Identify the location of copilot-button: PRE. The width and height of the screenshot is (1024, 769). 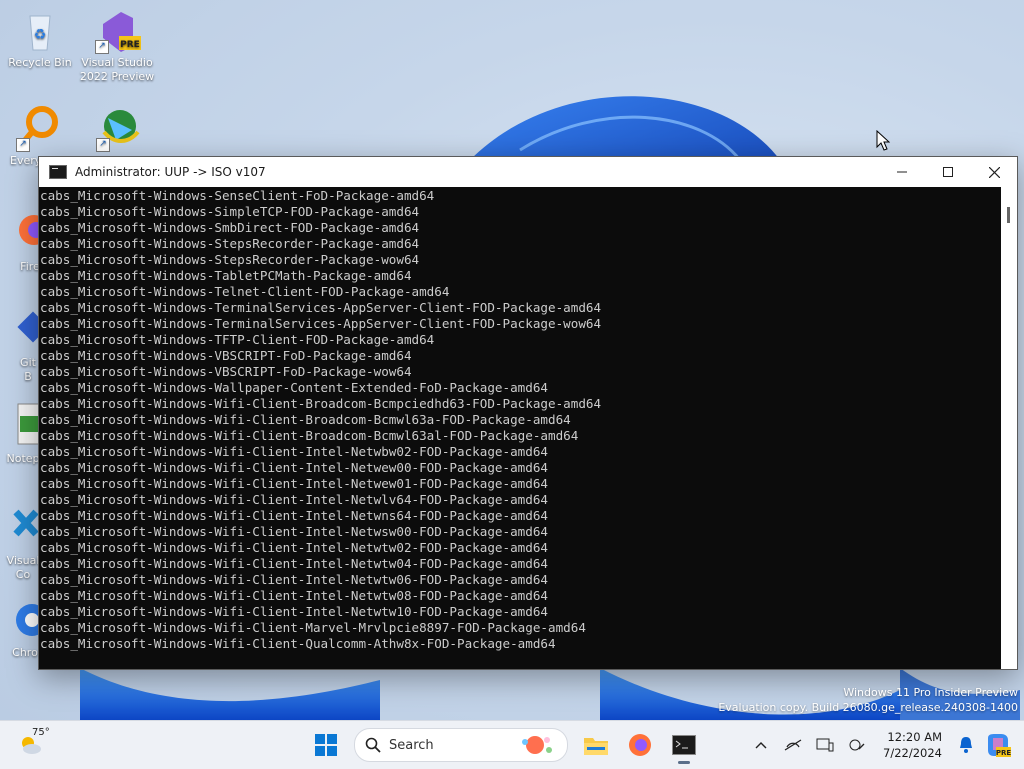
(998, 745).